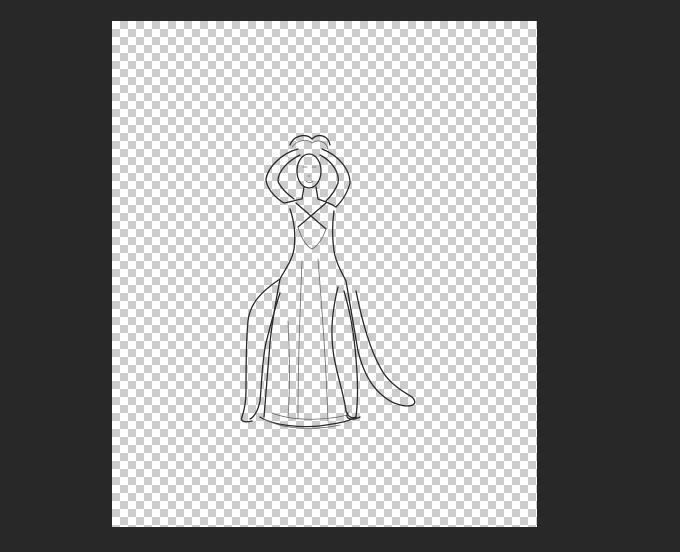 This screenshot has width=680, height=552. Describe the element at coordinates (310, 193) in the screenshot. I see `neck` at that location.